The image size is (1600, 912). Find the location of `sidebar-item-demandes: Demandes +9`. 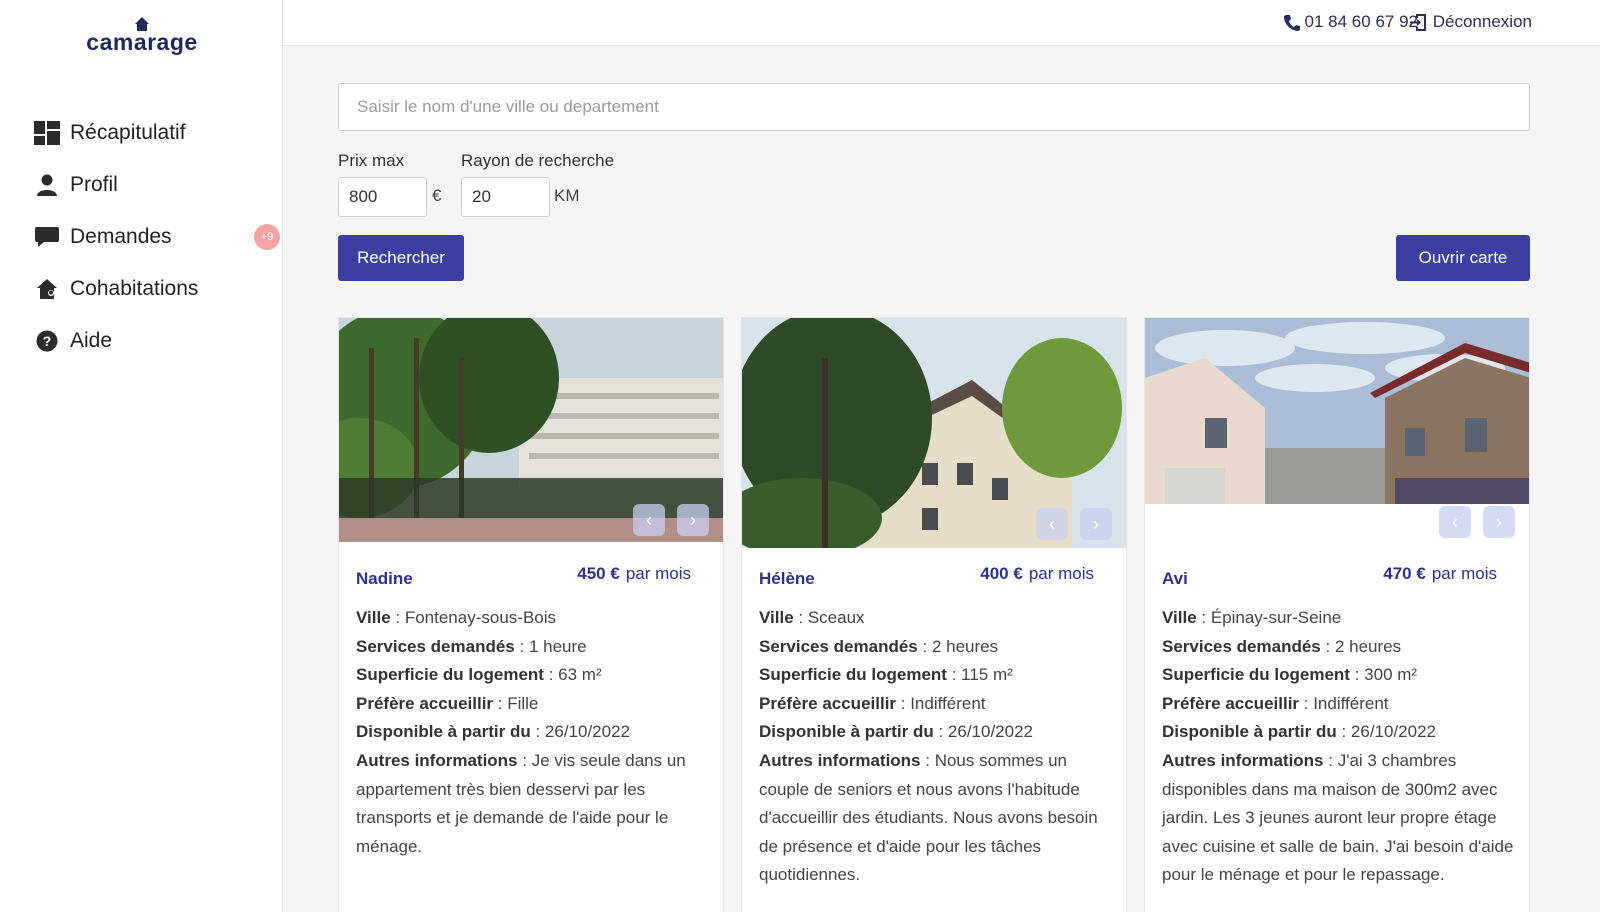

sidebar-item-demandes: Demandes +9 is located at coordinates (159, 237).